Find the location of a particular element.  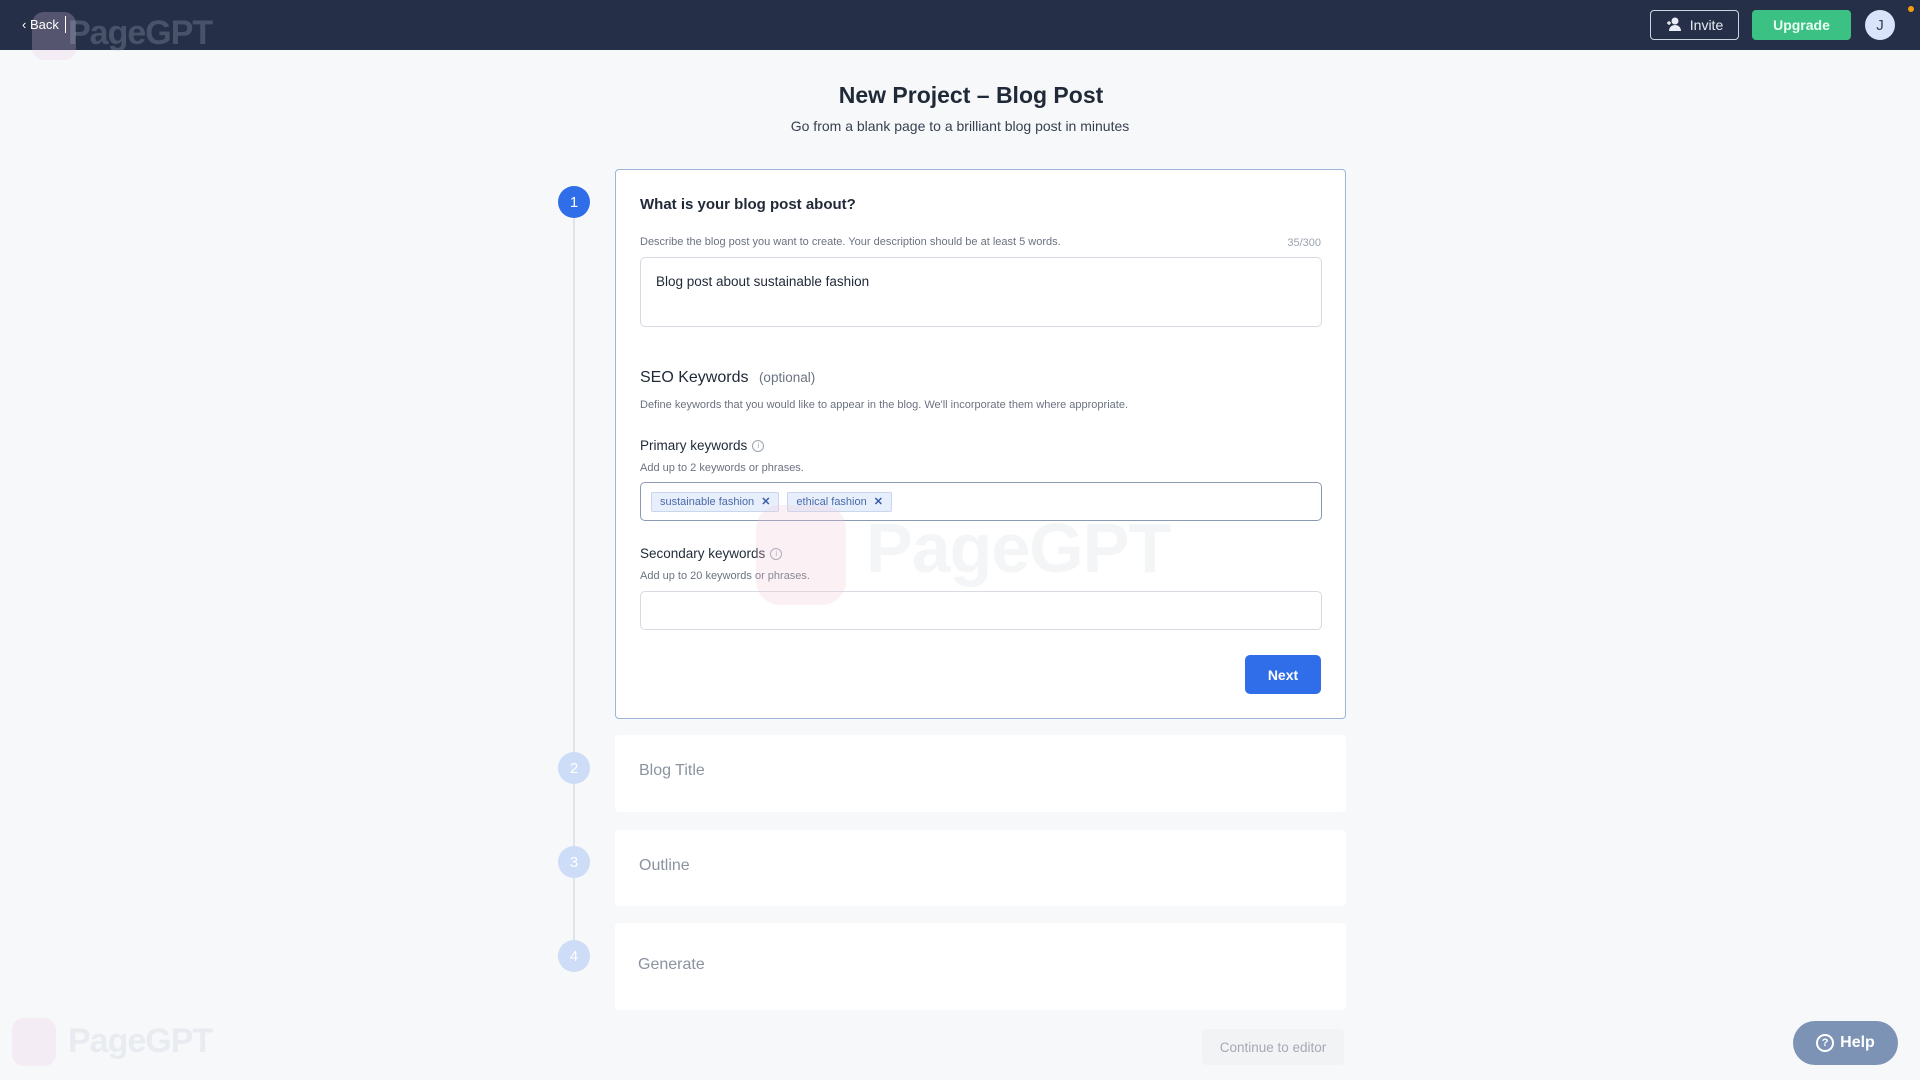

invite-label: Invite is located at coordinates (1706, 25).